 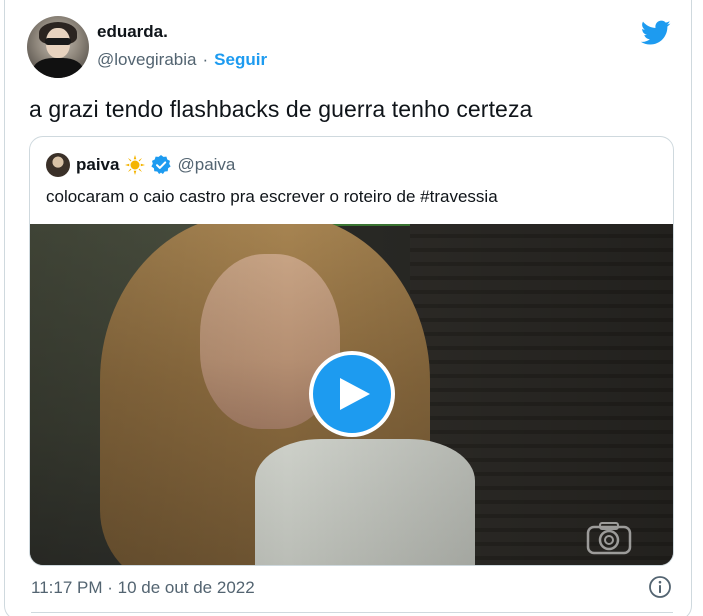 What do you see at coordinates (609, 538) in the screenshot?
I see `camera-watermark-icon` at bounding box center [609, 538].